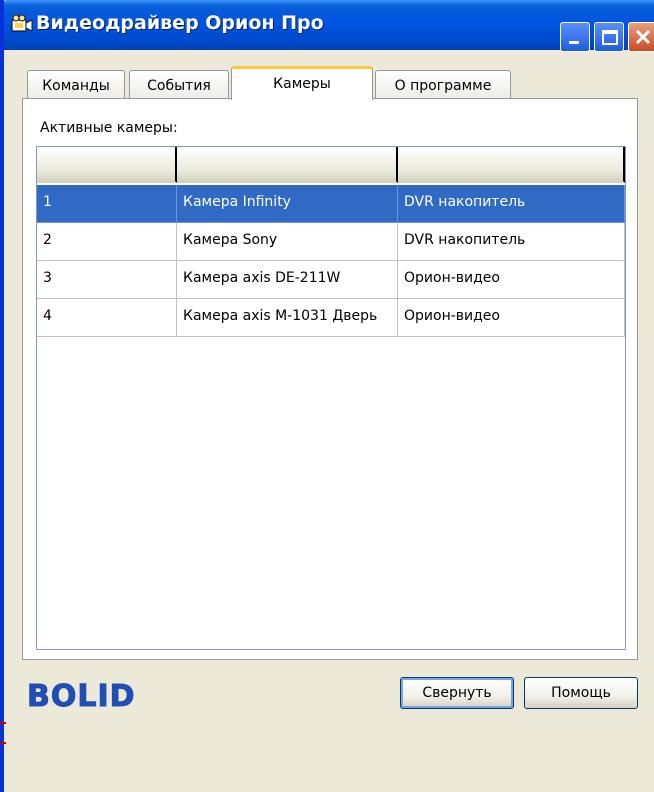  I want to click on camera-name: Камера Infinity, so click(287, 204).